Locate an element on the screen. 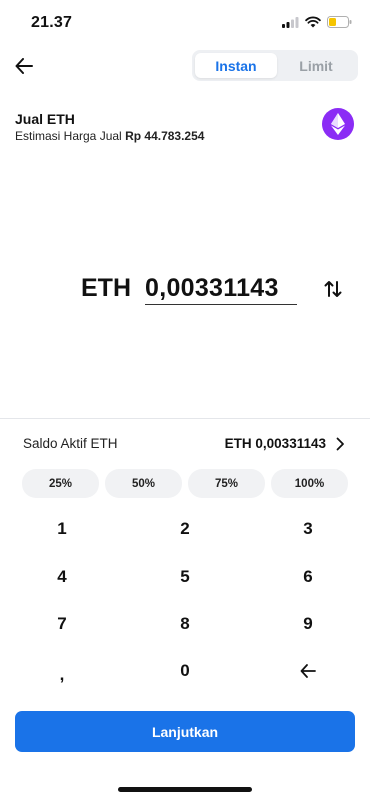 The height and width of the screenshot is (800, 370). amount-input: 0,00331143 is located at coordinates (212, 288).